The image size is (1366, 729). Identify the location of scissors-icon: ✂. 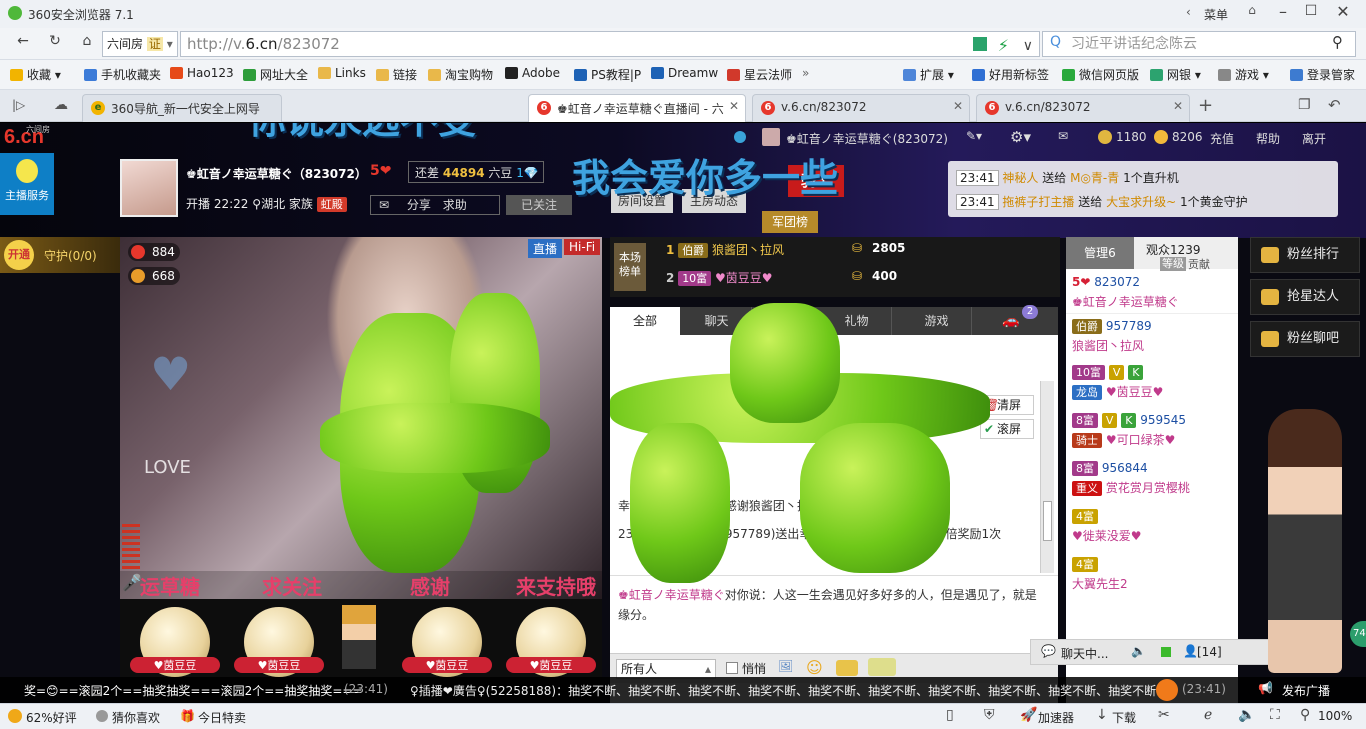
(1164, 715).